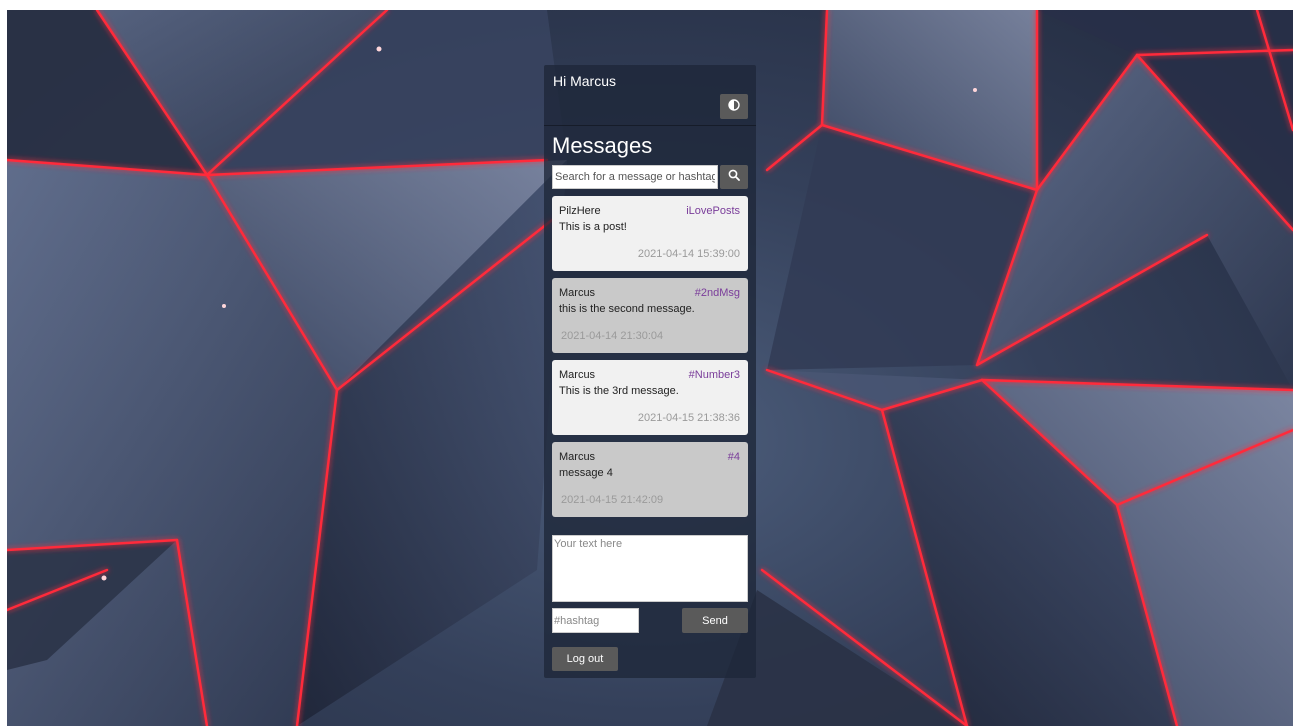 This screenshot has height=726, width=1300. What do you see at coordinates (585, 81) in the screenshot?
I see `greeting-text: Hi Marcus` at bounding box center [585, 81].